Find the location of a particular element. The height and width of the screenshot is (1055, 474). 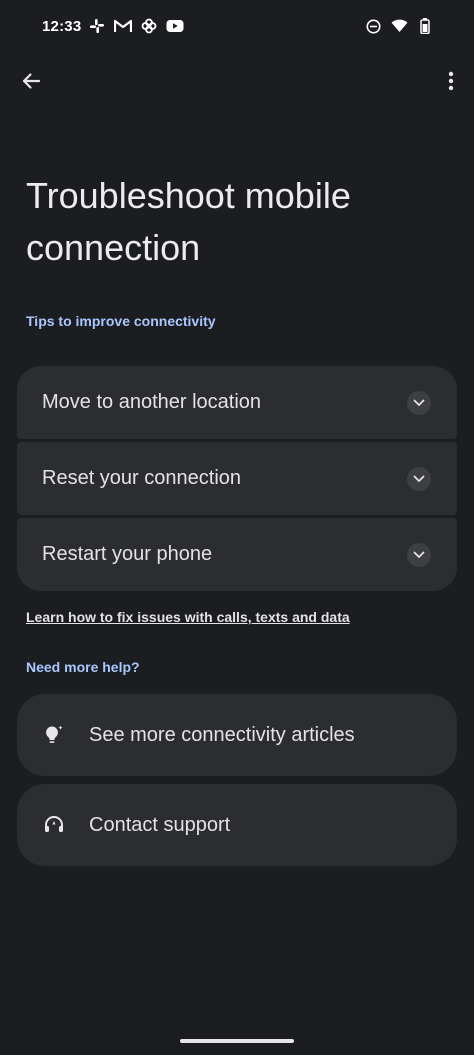

contact-support-label: Contact support is located at coordinates (160, 824).